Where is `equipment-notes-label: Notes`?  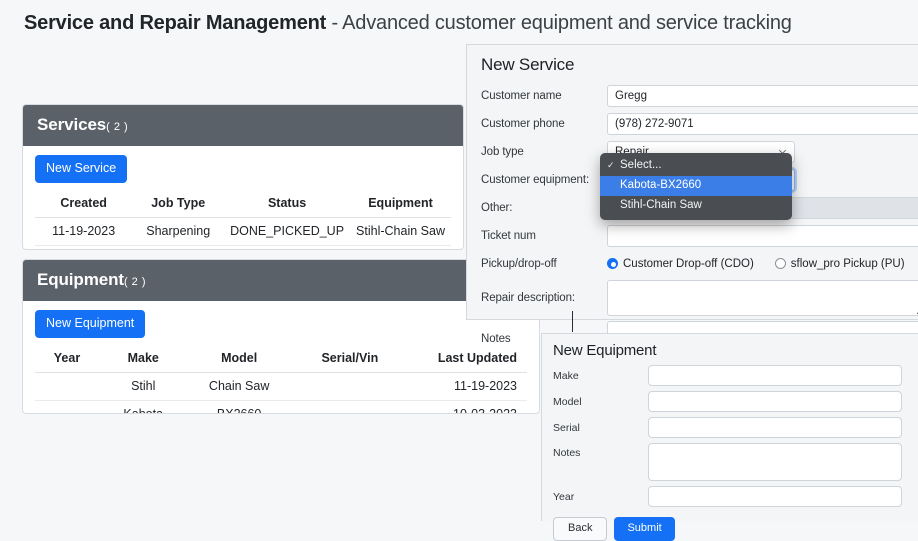 equipment-notes-label: Notes is located at coordinates (567, 453).